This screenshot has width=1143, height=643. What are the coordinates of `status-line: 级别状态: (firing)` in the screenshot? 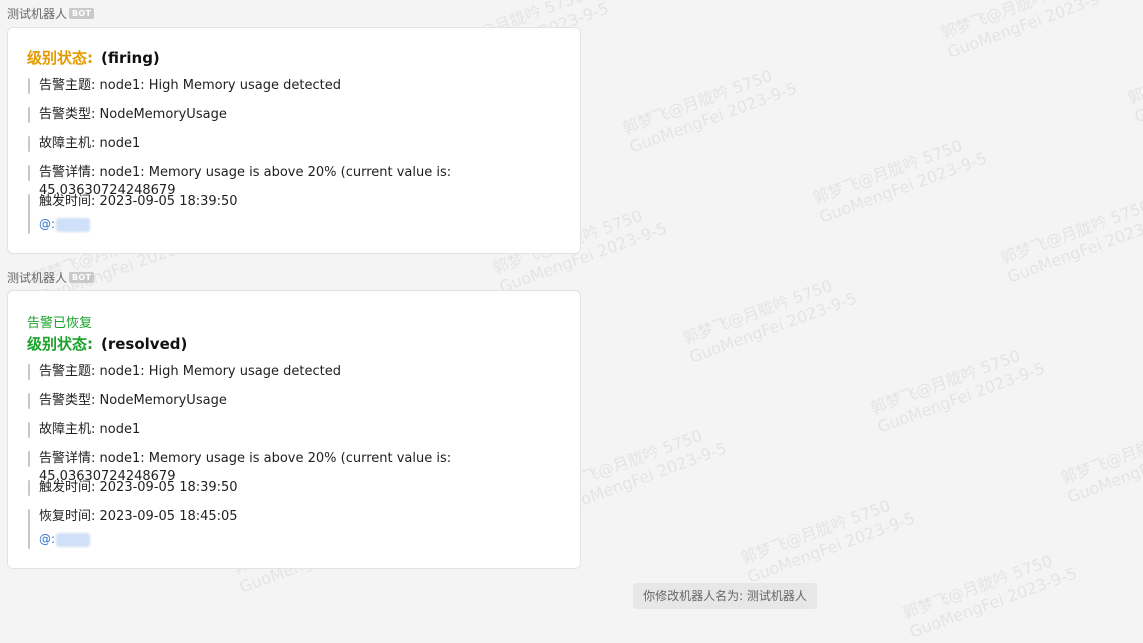 It's located at (93, 57).